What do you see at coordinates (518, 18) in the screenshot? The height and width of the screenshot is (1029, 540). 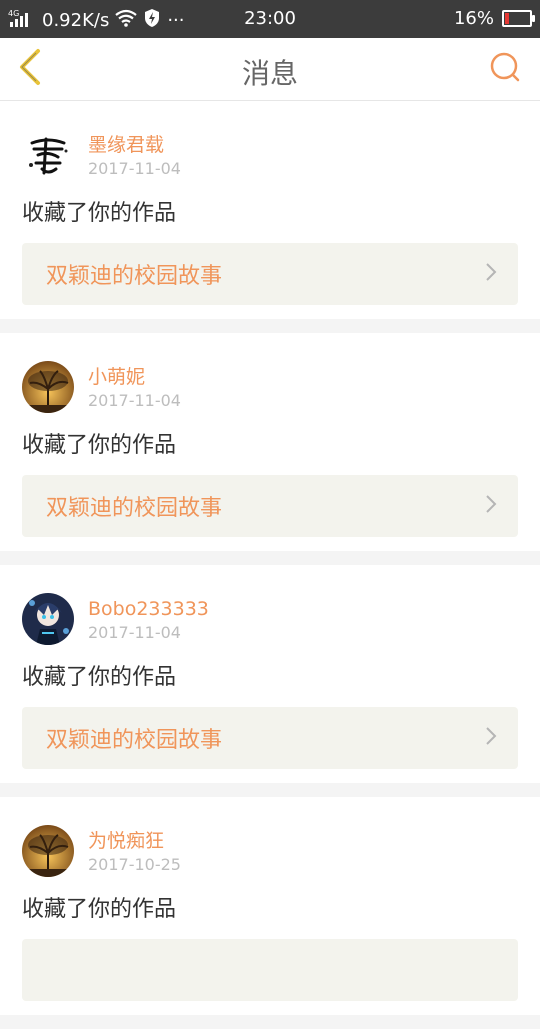 I see `battery-icon` at bounding box center [518, 18].